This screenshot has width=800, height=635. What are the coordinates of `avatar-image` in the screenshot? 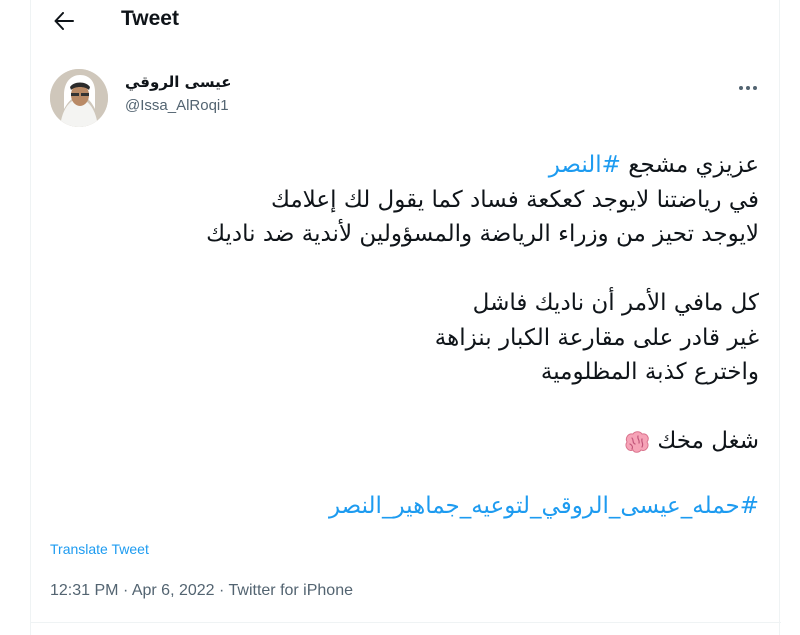 It's located at (79, 98).